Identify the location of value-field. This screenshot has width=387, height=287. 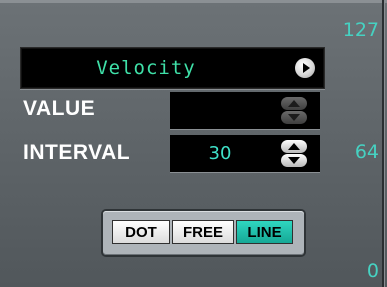
(245, 110).